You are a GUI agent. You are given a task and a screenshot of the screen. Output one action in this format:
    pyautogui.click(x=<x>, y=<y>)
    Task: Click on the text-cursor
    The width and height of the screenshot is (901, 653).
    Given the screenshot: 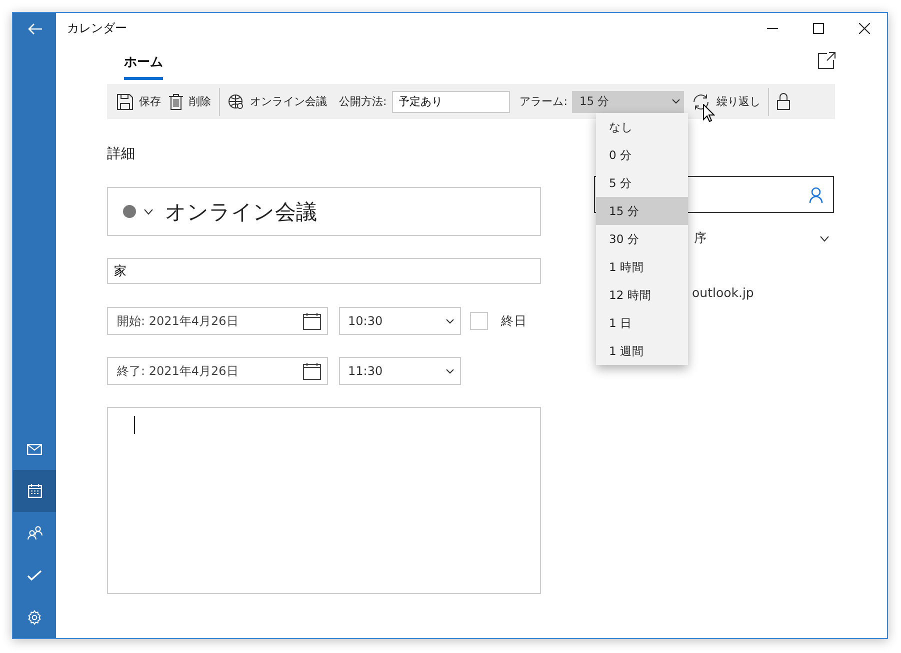 What is the action you would take?
    pyautogui.click(x=134, y=425)
    